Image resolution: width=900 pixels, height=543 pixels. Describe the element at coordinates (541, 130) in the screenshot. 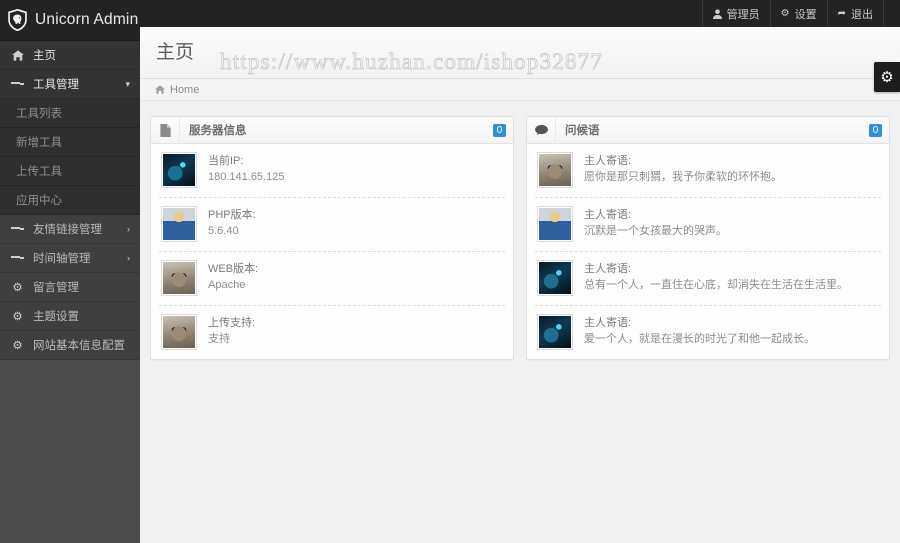

I see `comment-icon` at that location.